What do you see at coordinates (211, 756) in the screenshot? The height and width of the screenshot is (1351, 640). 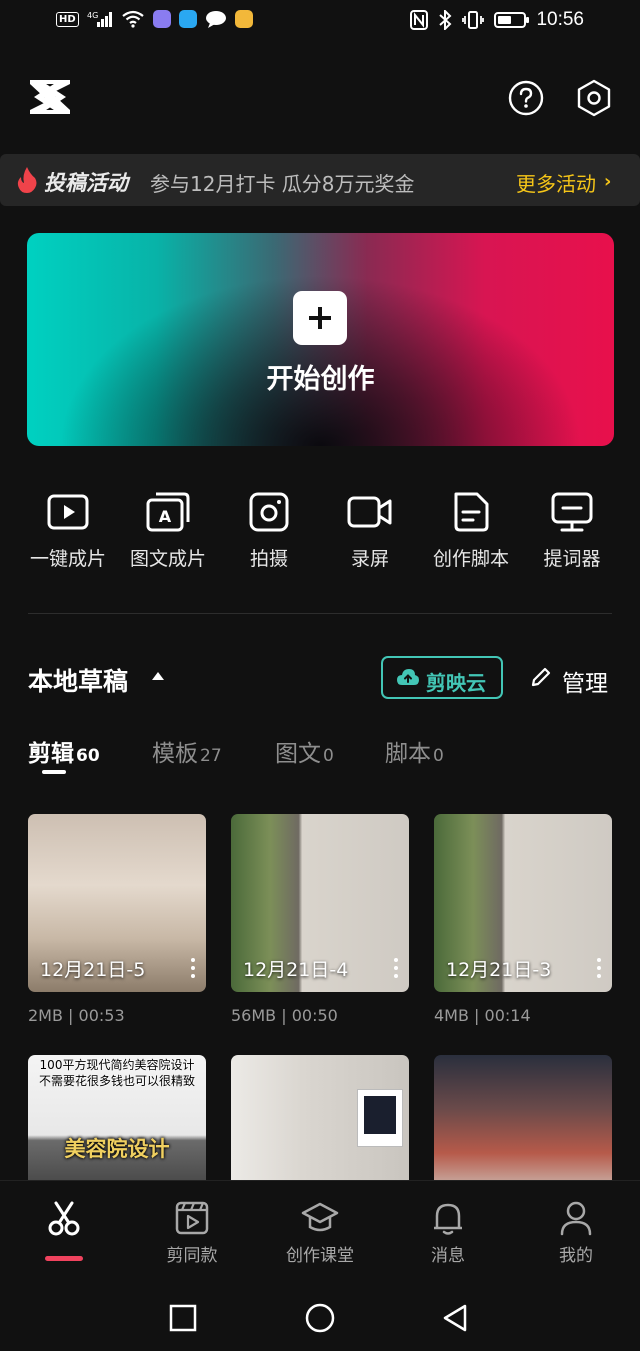 I see `tab-count: 27` at bounding box center [211, 756].